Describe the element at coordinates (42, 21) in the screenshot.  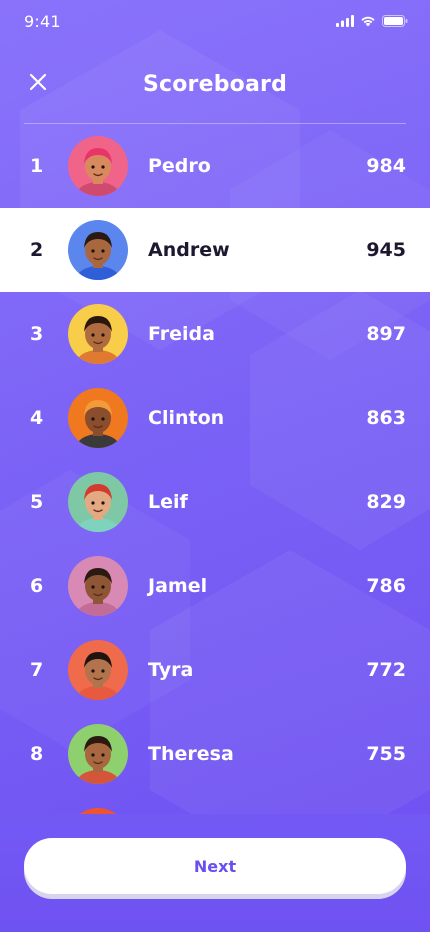
I see `status-time: 9:41` at that location.